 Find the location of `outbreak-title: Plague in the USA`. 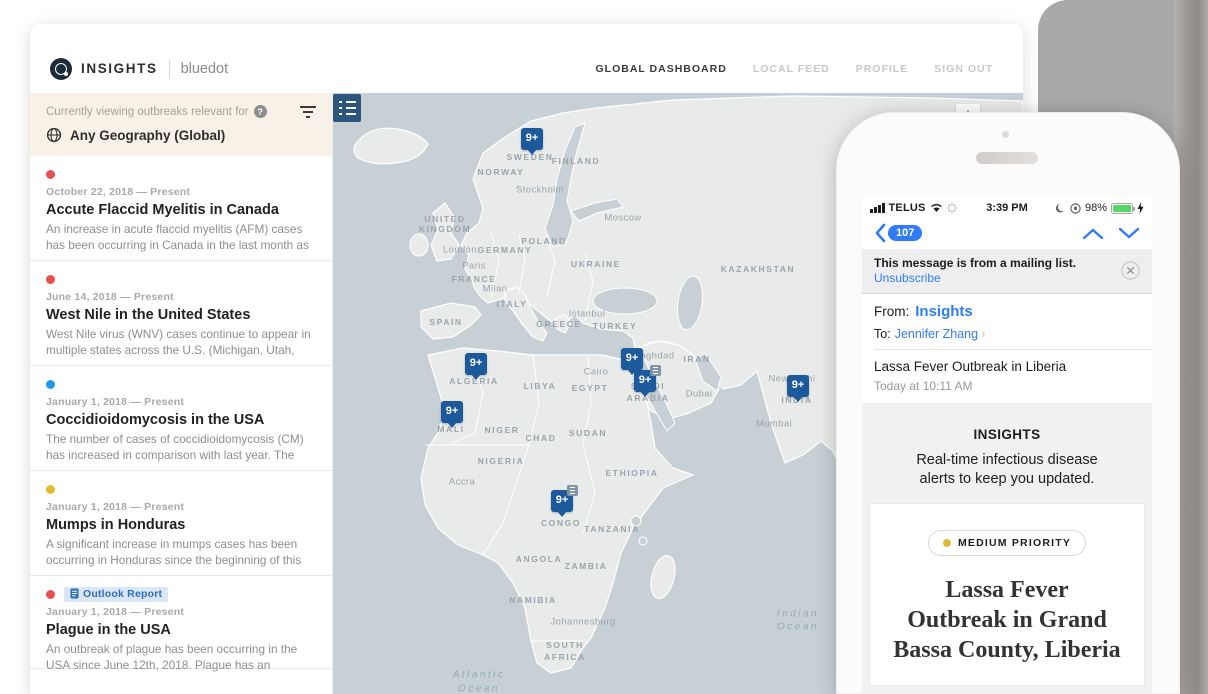

outbreak-title: Plague in the USA is located at coordinates (108, 630).